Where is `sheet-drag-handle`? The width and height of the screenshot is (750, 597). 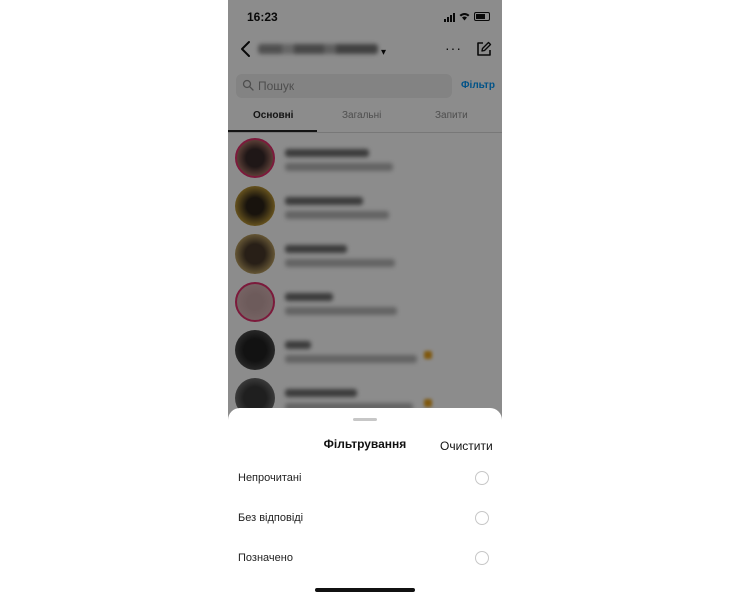
sheet-drag-handle is located at coordinates (365, 419).